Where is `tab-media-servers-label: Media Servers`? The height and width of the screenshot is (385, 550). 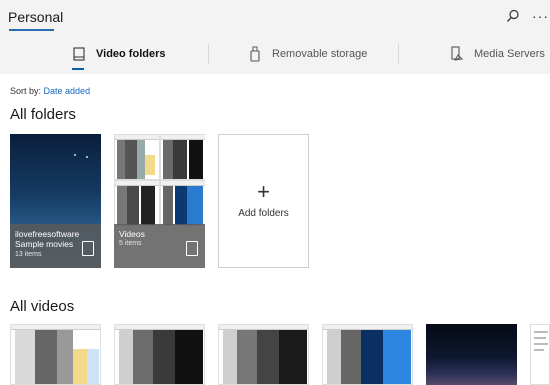 tab-media-servers-label: Media Servers is located at coordinates (509, 54).